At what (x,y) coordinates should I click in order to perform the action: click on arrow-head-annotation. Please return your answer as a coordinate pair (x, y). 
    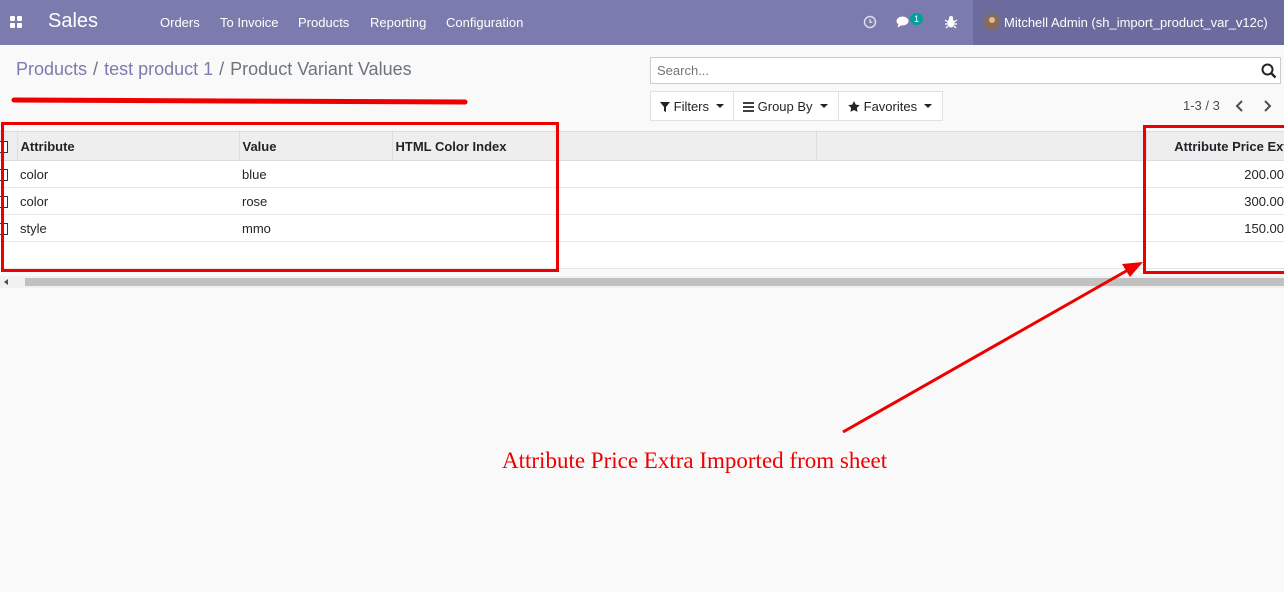
    Looking at the image, I should click on (1132, 269).